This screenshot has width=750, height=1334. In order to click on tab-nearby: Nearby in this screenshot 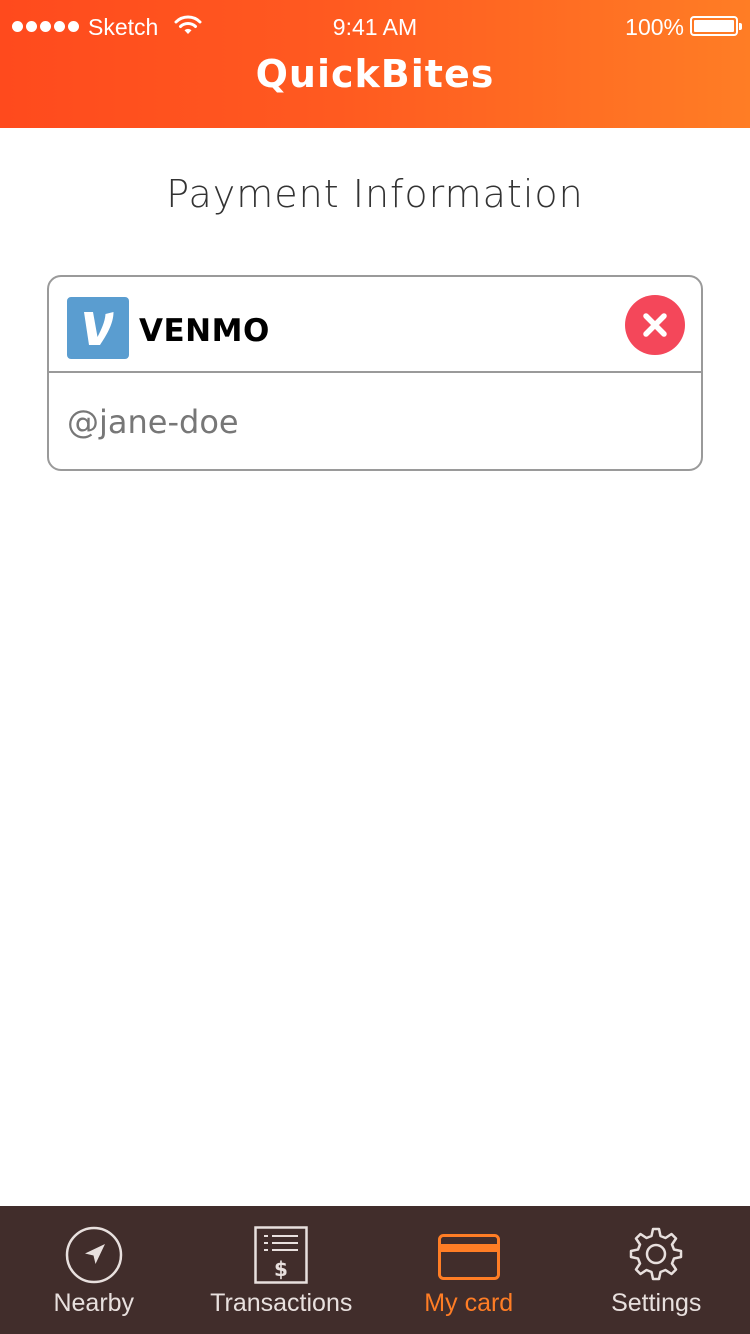, I will do `click(94, 1270)`.